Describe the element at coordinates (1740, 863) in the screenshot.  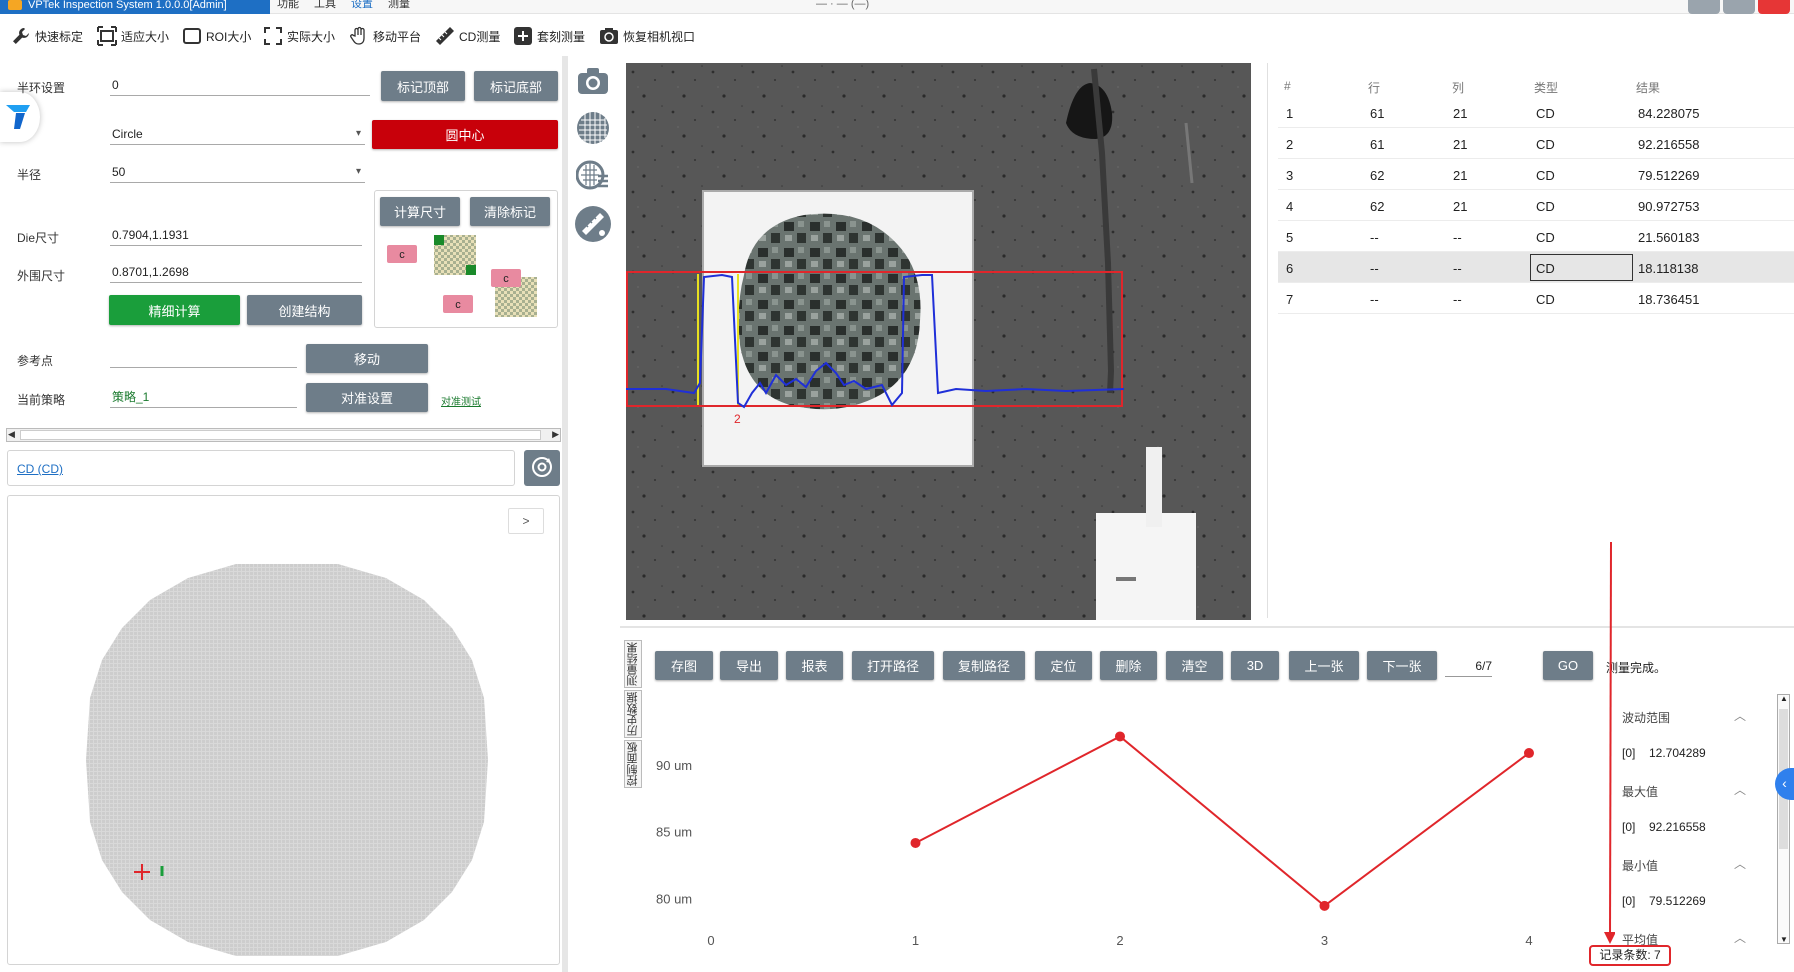
I see `collapse-min-chevron-icon: ︿` at that location.